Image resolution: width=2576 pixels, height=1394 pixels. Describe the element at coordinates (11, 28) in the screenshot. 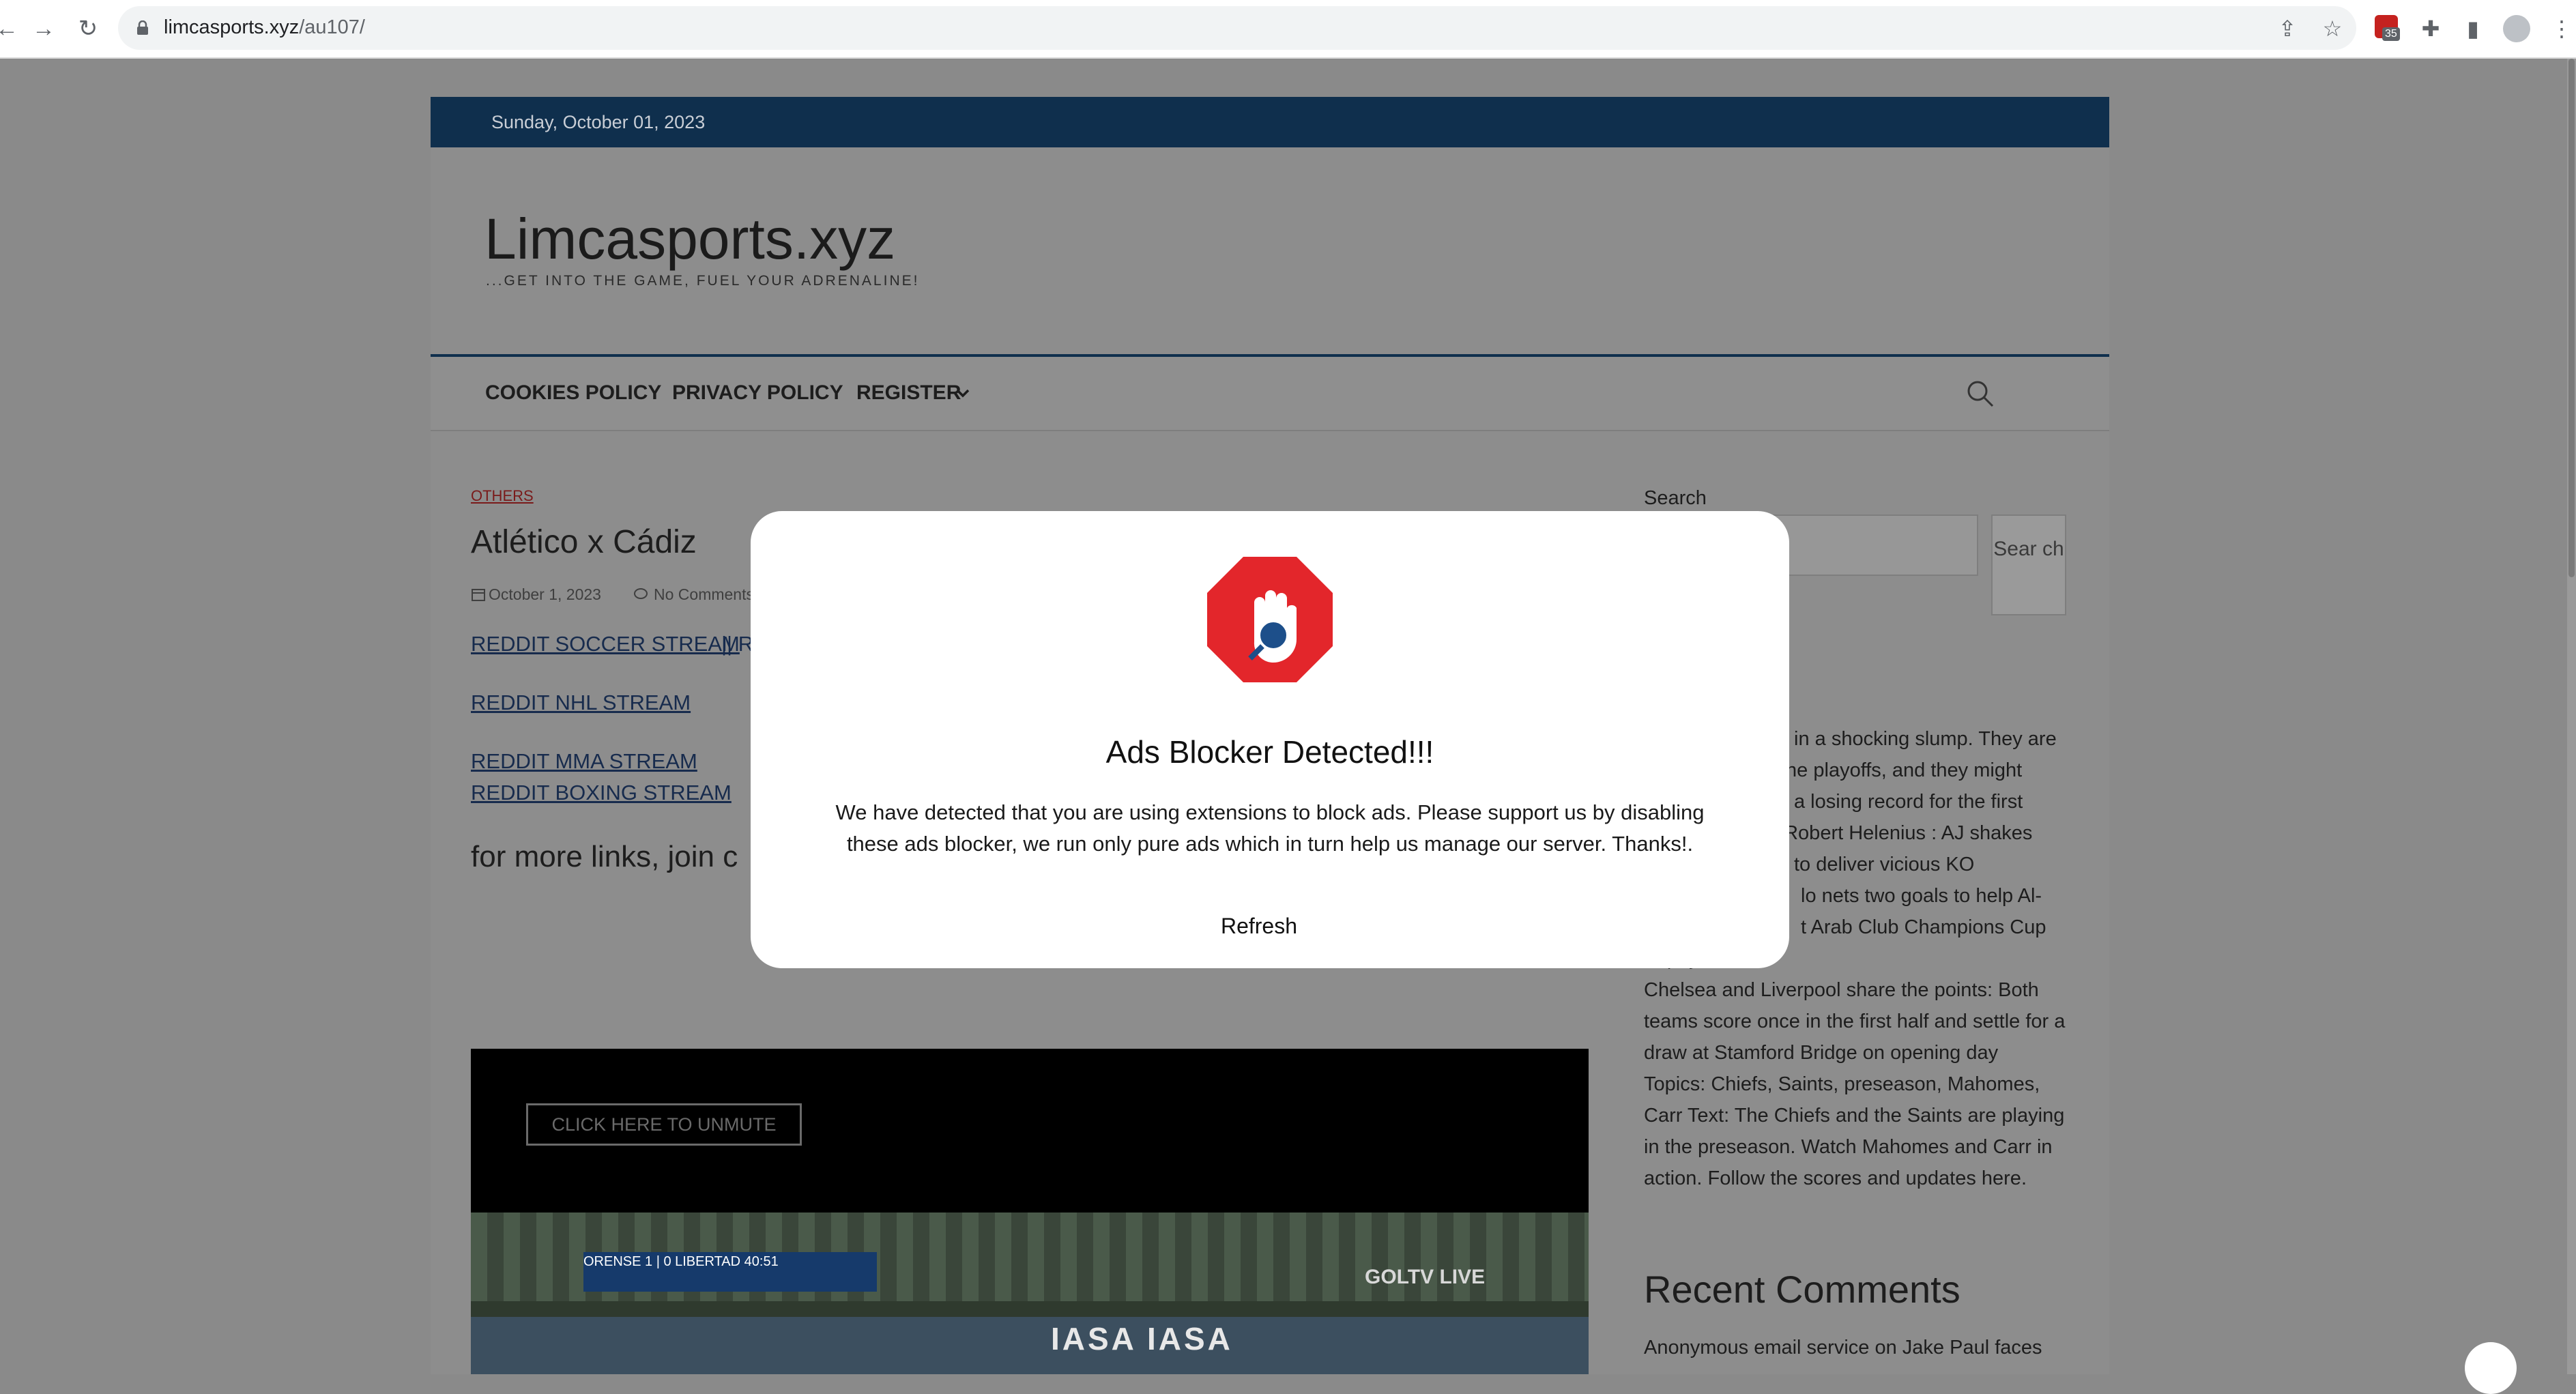

I see `back-icon: ←` at that location.